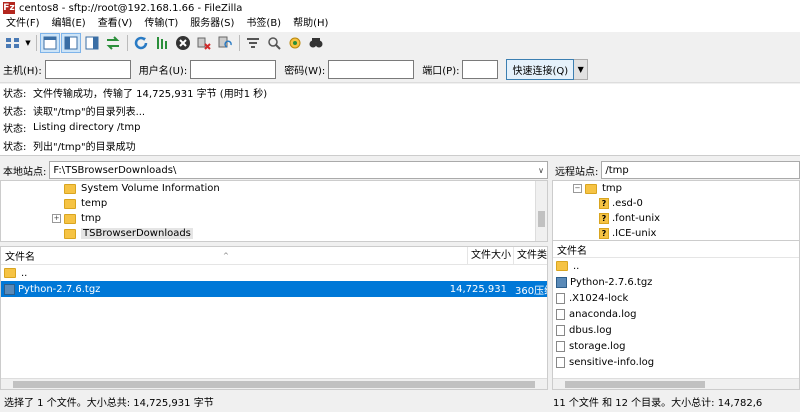  What do you see at coordinates (611, 282) in the screenshot?
I see `file-name: Python-2.7.6.tgz` at bounding box center [611, 282].